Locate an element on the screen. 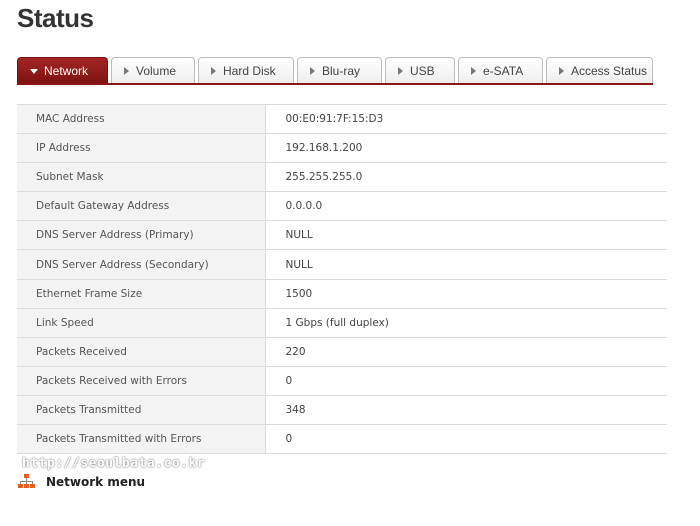 Image resolution: width=700 pixels, height=526 pixels. table-row: MAC Address 00:E0:91:7F:15:D3 is located at coordinates (342, 119).